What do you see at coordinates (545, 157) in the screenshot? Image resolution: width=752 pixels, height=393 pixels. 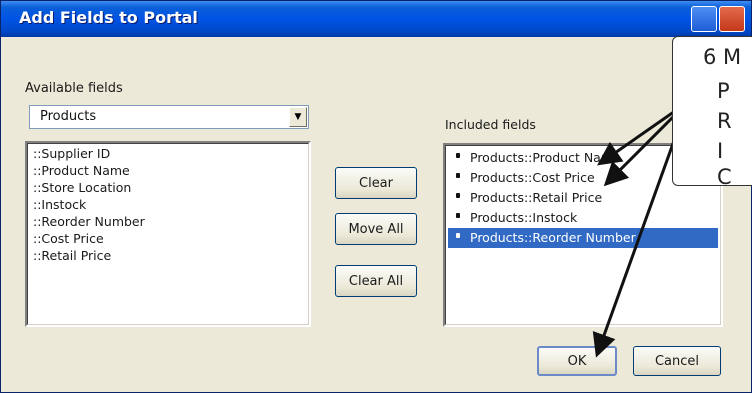 I see `included-field-label: Products::Product Name` at bounding box center [545, 157].